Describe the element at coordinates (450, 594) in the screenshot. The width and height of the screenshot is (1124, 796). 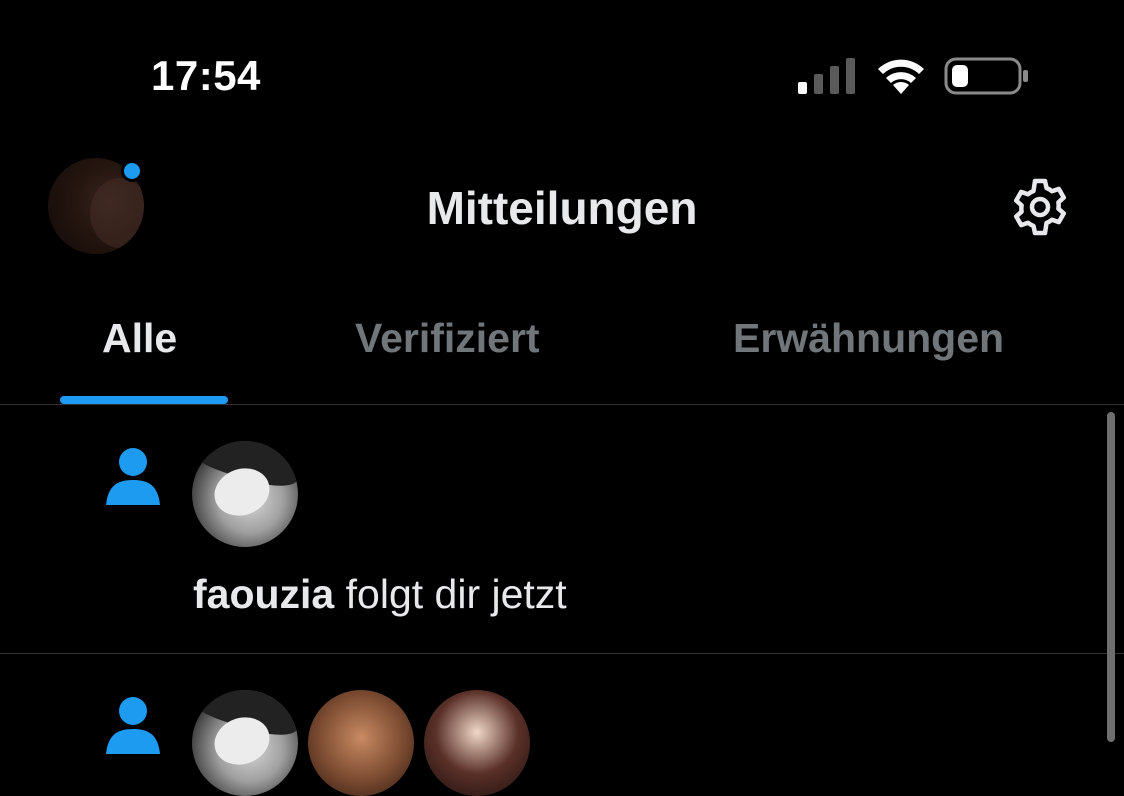
I see `notification-message: folgt dir jetzt` at that location.